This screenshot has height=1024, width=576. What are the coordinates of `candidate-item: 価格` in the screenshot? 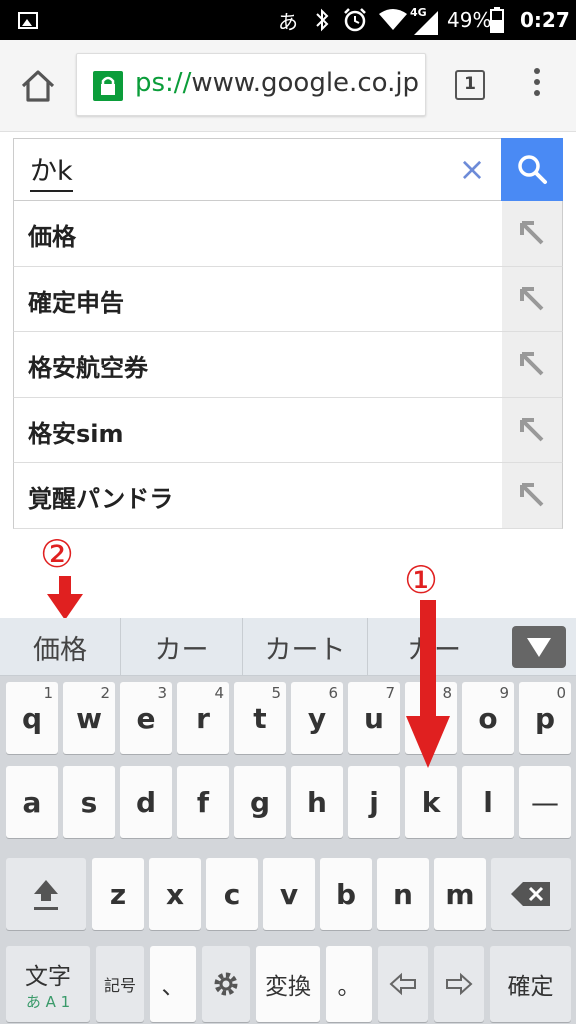 It's located at (60, 647).